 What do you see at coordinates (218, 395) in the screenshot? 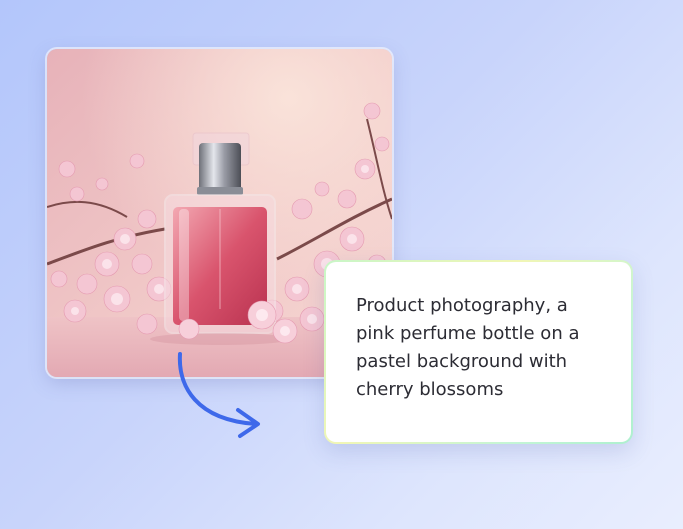
I see `arrow-icon` at bounding box center [218, 395].